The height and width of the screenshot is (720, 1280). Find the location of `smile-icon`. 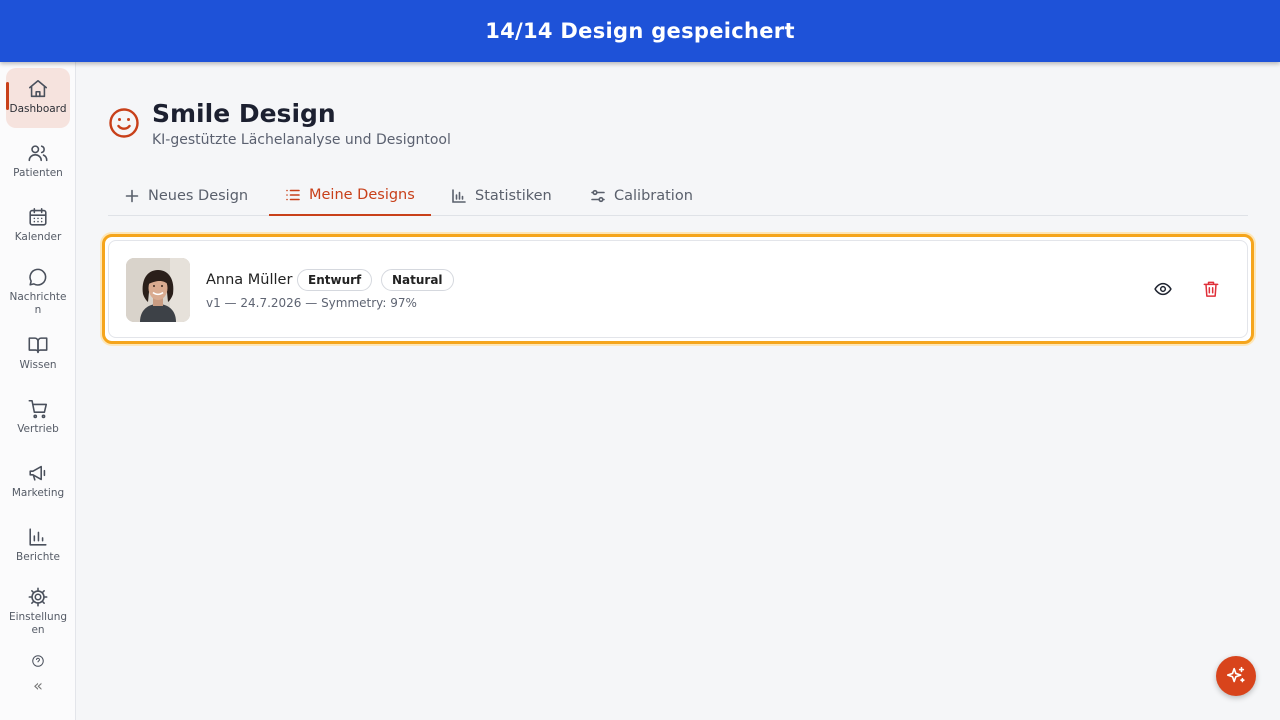

smile-icon is located at coordinates (124, 123).